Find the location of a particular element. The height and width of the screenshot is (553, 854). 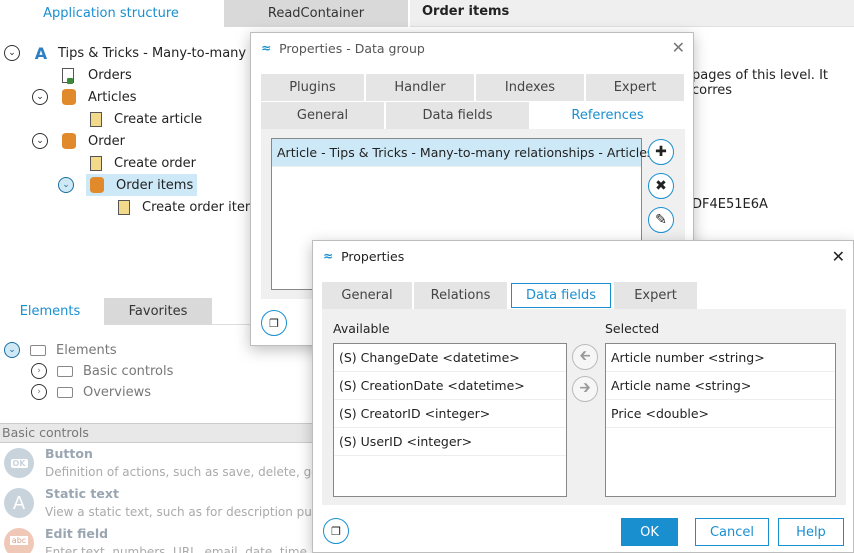

add-button: ✚ is located at coordinates (661, 152).